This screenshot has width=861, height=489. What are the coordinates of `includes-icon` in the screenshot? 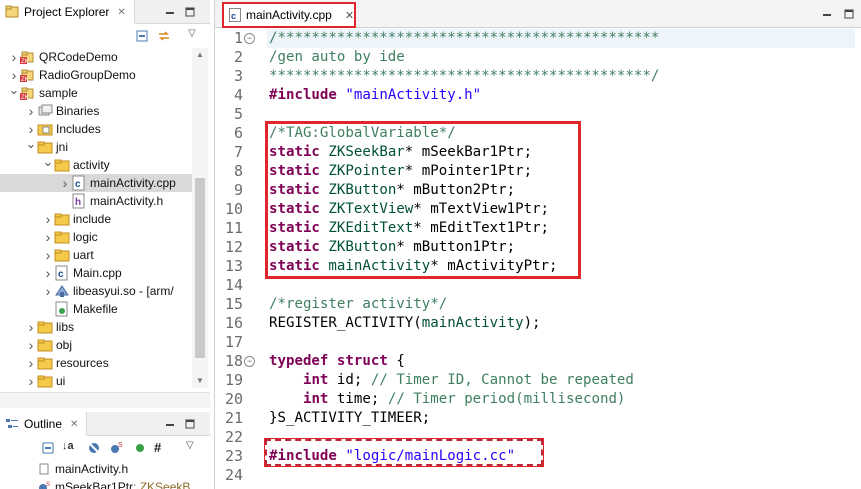 It's located at (45, 129).